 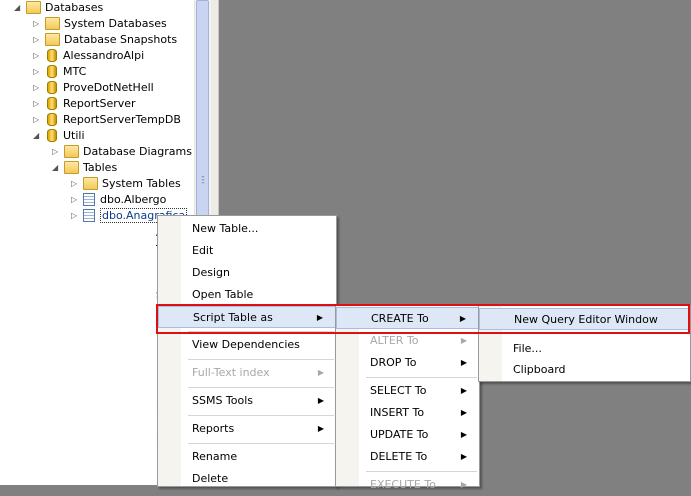 What do you see at coordinates (75, 71) in the screenshot?
I see `tree-label: MTC` at bounding box center [75, 71].